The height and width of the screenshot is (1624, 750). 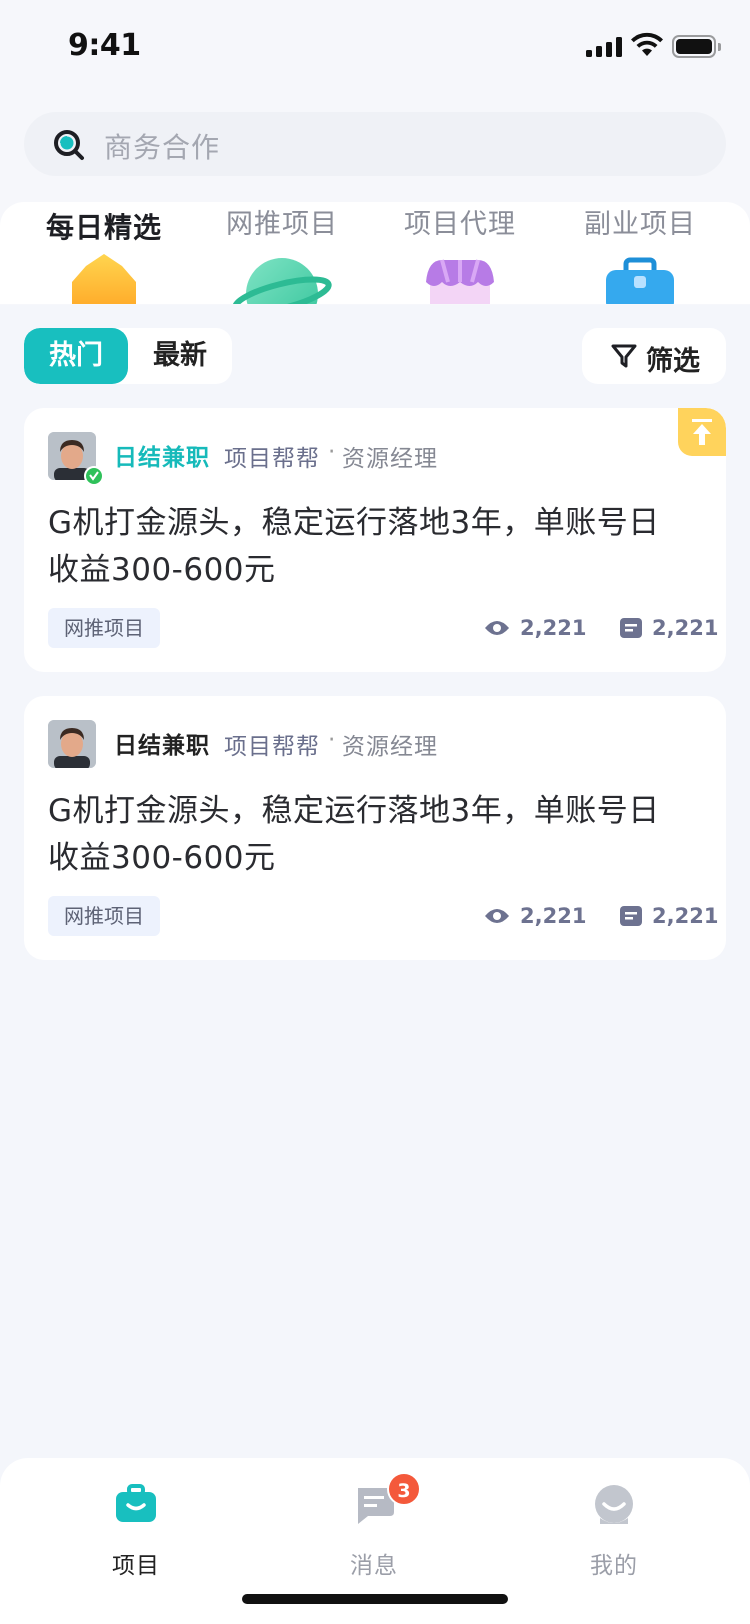 What do you see at coordinates (640, 224) in the screenshot?
I see `category-label: 副业项目` at bounding box center [640, 224].